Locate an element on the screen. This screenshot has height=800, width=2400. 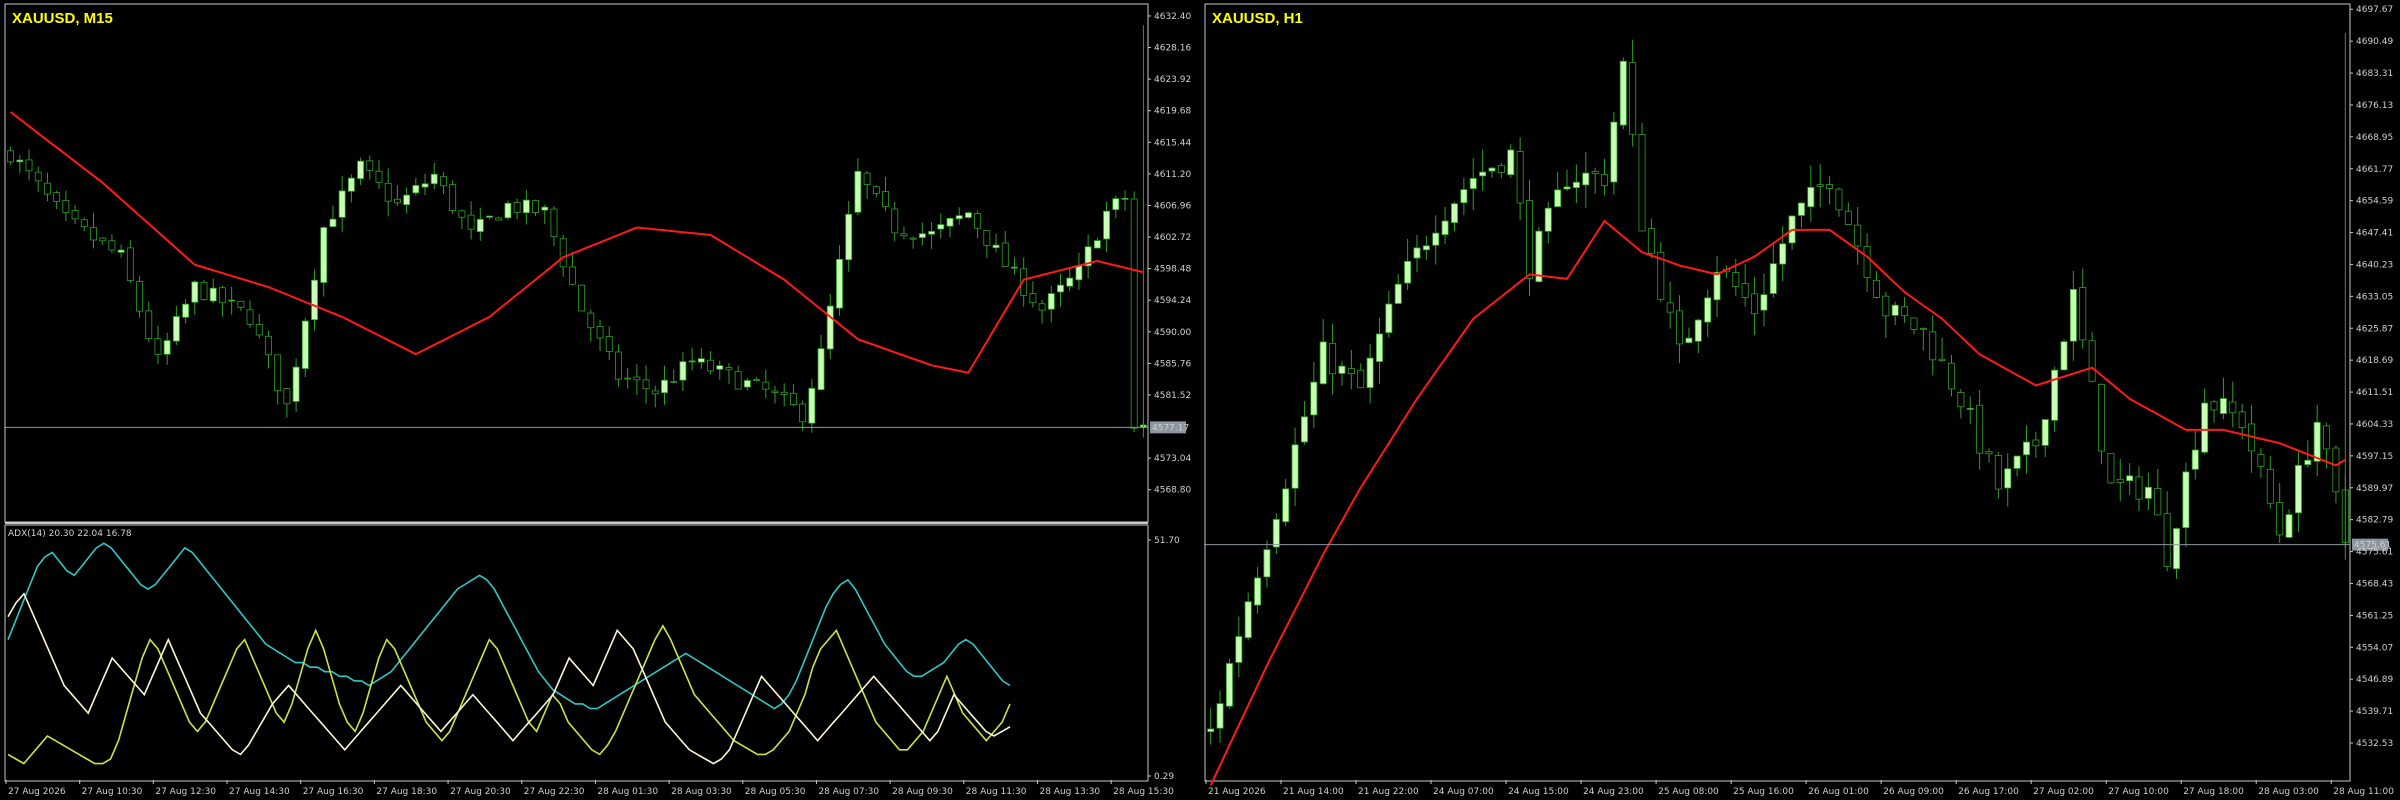
price-axis-label: 4585.76 is located at coordinates (1172, 364).